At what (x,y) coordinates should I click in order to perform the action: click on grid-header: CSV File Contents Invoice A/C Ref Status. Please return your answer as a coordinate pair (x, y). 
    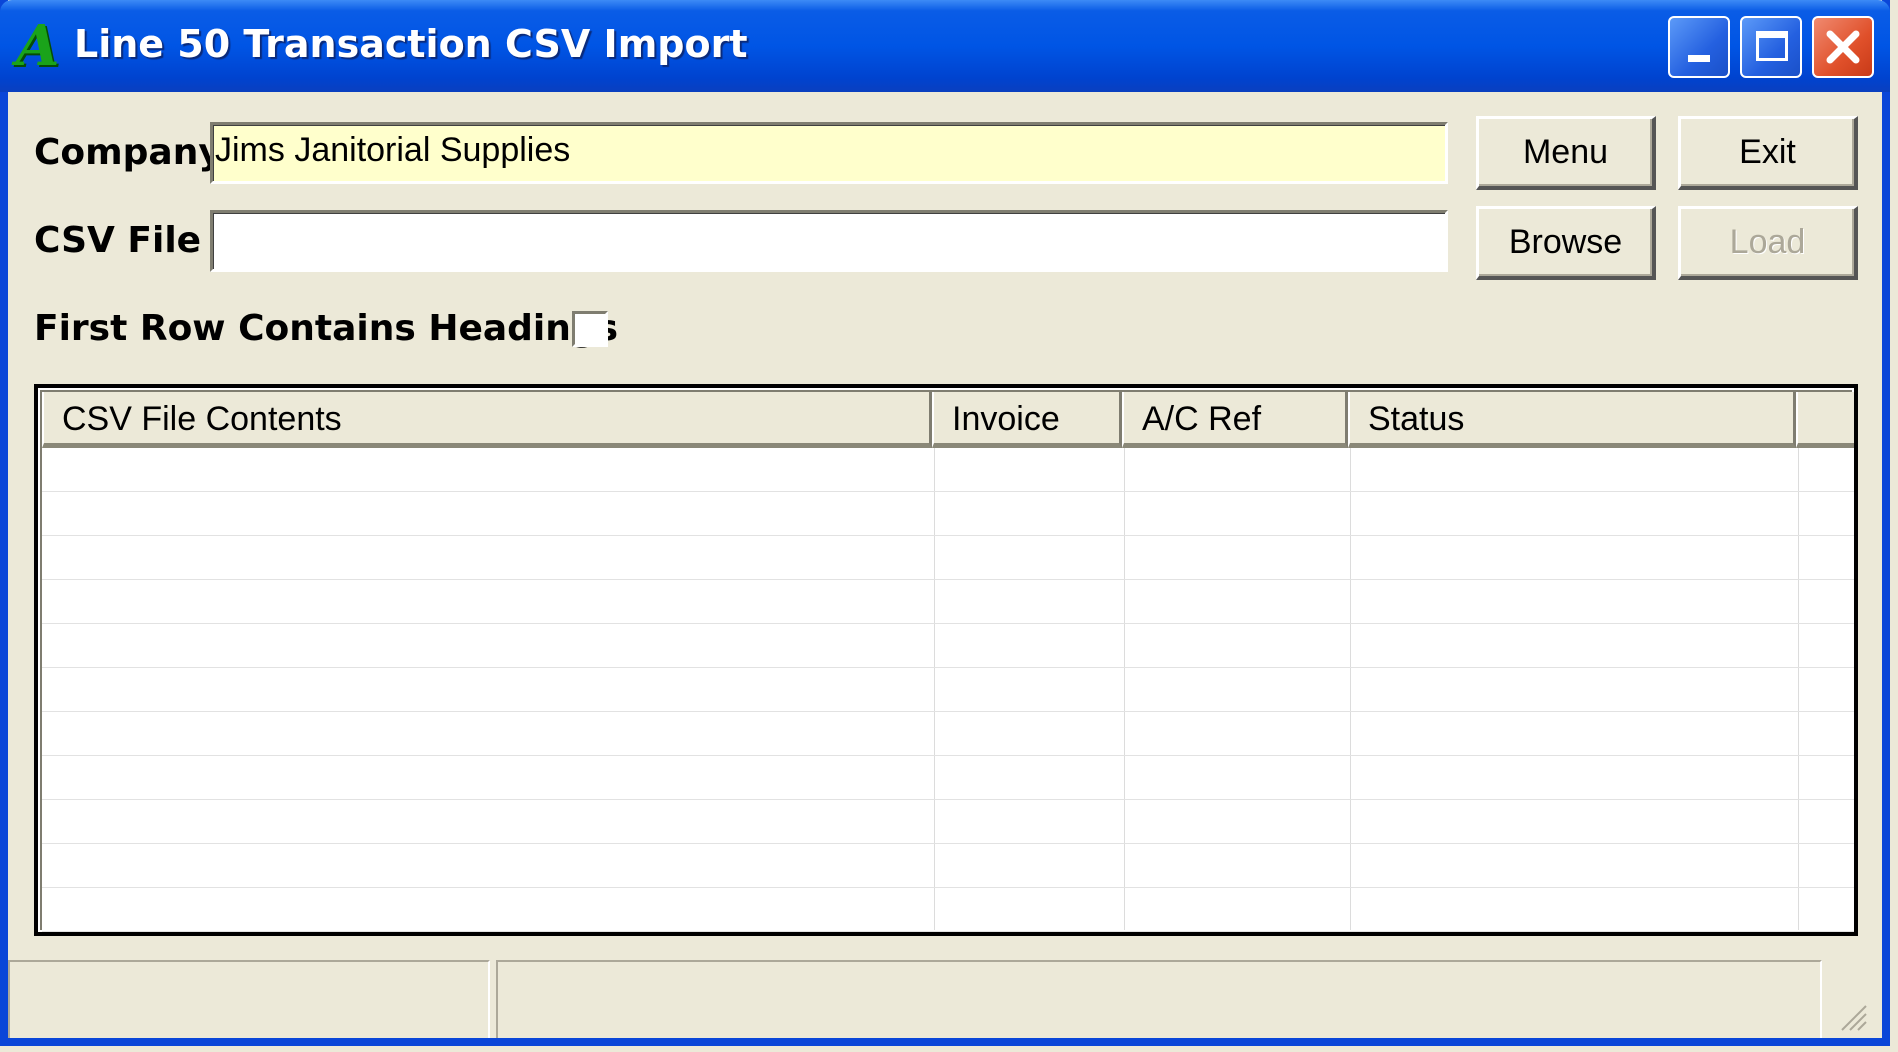
    Looking at the image, I should click on (948, 420).